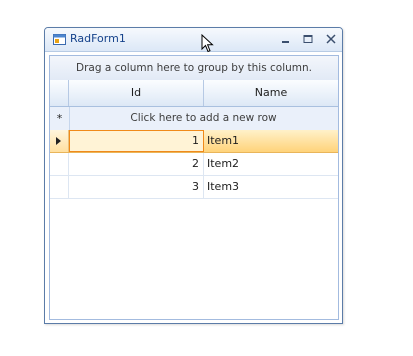 Image resolution: width=413 pixels, height=356 pixels. Describe the element at coordinates (331, 39) in the screenshot. I see `close-icon` at that location.